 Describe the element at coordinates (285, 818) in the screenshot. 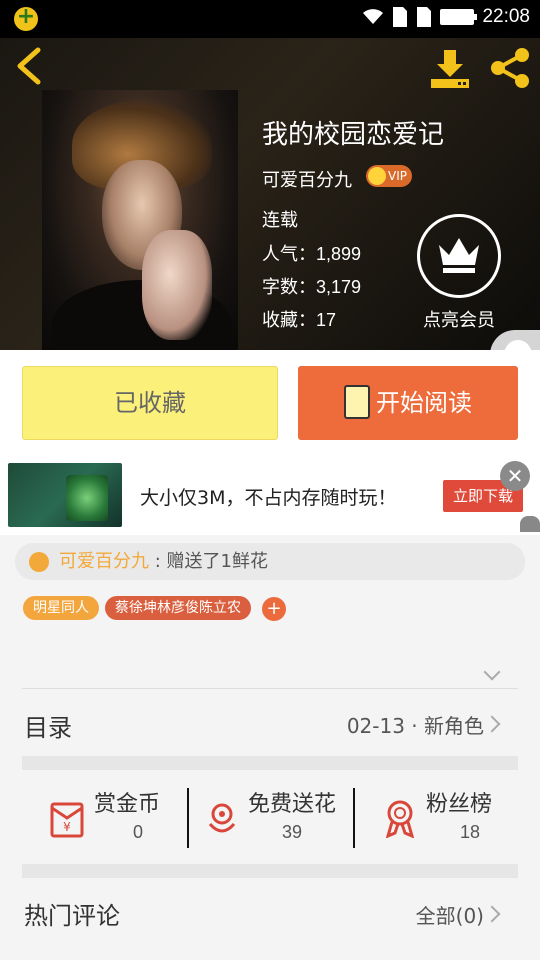

I see `free-flowers: 免费送花 39` at that location.